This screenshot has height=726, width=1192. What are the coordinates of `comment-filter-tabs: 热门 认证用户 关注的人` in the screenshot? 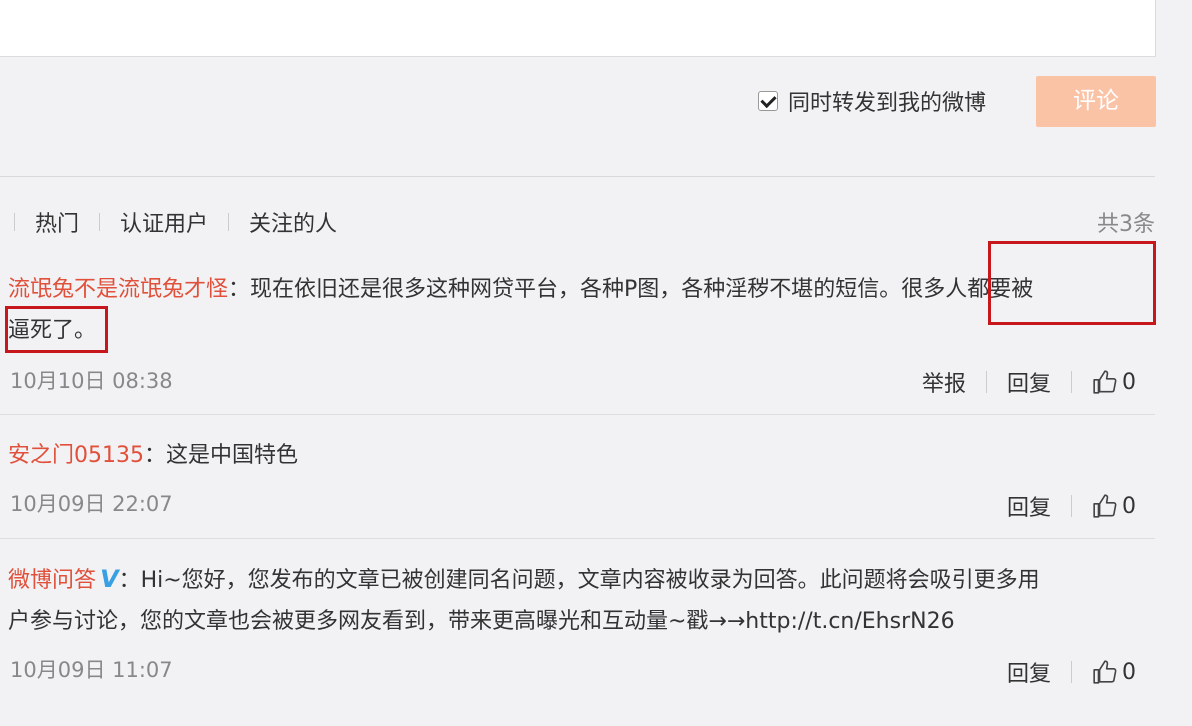 It's located at (175, 222).